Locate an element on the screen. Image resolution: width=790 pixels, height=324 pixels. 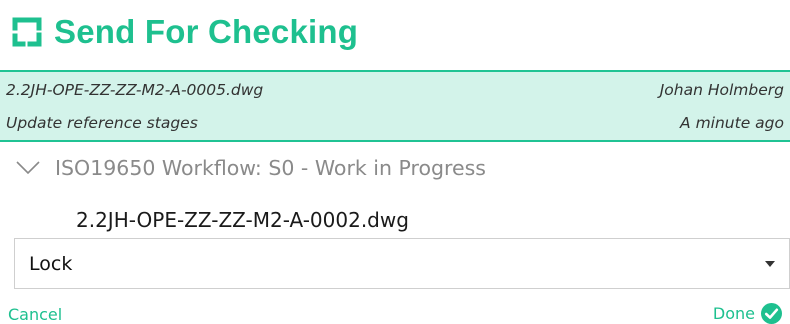
done-label: Done is located at coordinates (733, 313).